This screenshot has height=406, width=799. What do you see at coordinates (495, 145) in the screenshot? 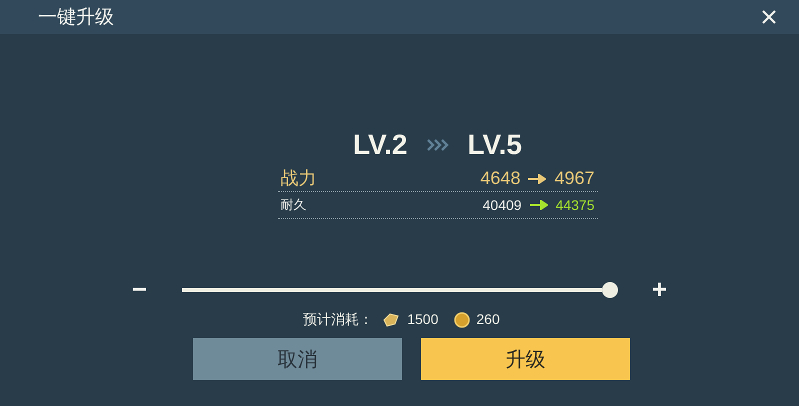
I see `target-level: LV.5` at bounding box center [495, 145].